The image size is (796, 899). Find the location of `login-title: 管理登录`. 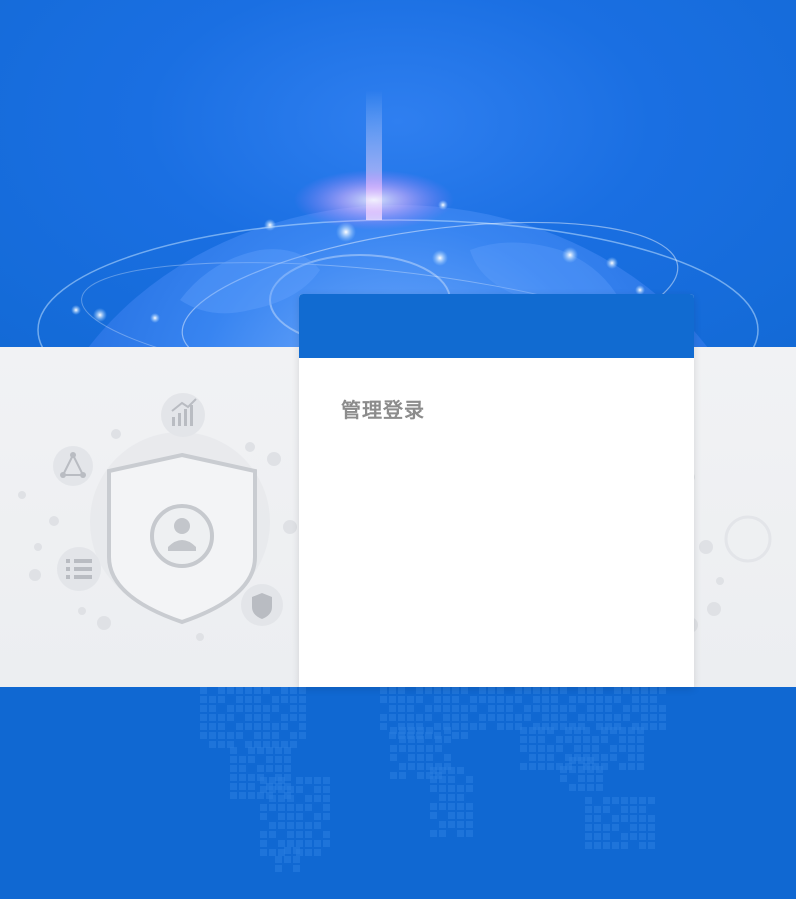

login-title: 管理登录 is located at coordinates (383, 410).